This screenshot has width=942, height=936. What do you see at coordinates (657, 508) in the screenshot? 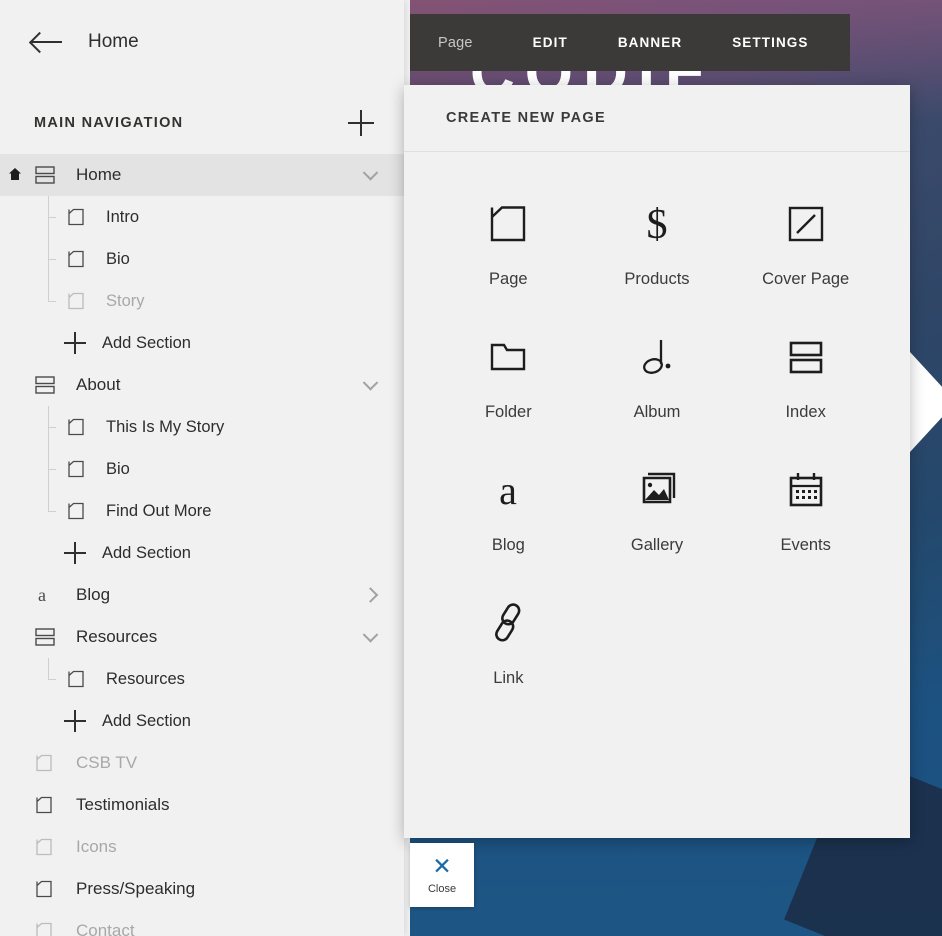
I see `page-type-option-gallery: Gallery` at bounding box center [657, 508].